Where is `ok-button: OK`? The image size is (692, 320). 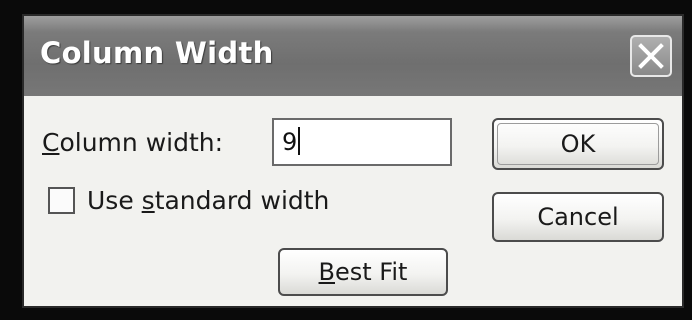
ok-button: OK is located at coordinates (578, 144).